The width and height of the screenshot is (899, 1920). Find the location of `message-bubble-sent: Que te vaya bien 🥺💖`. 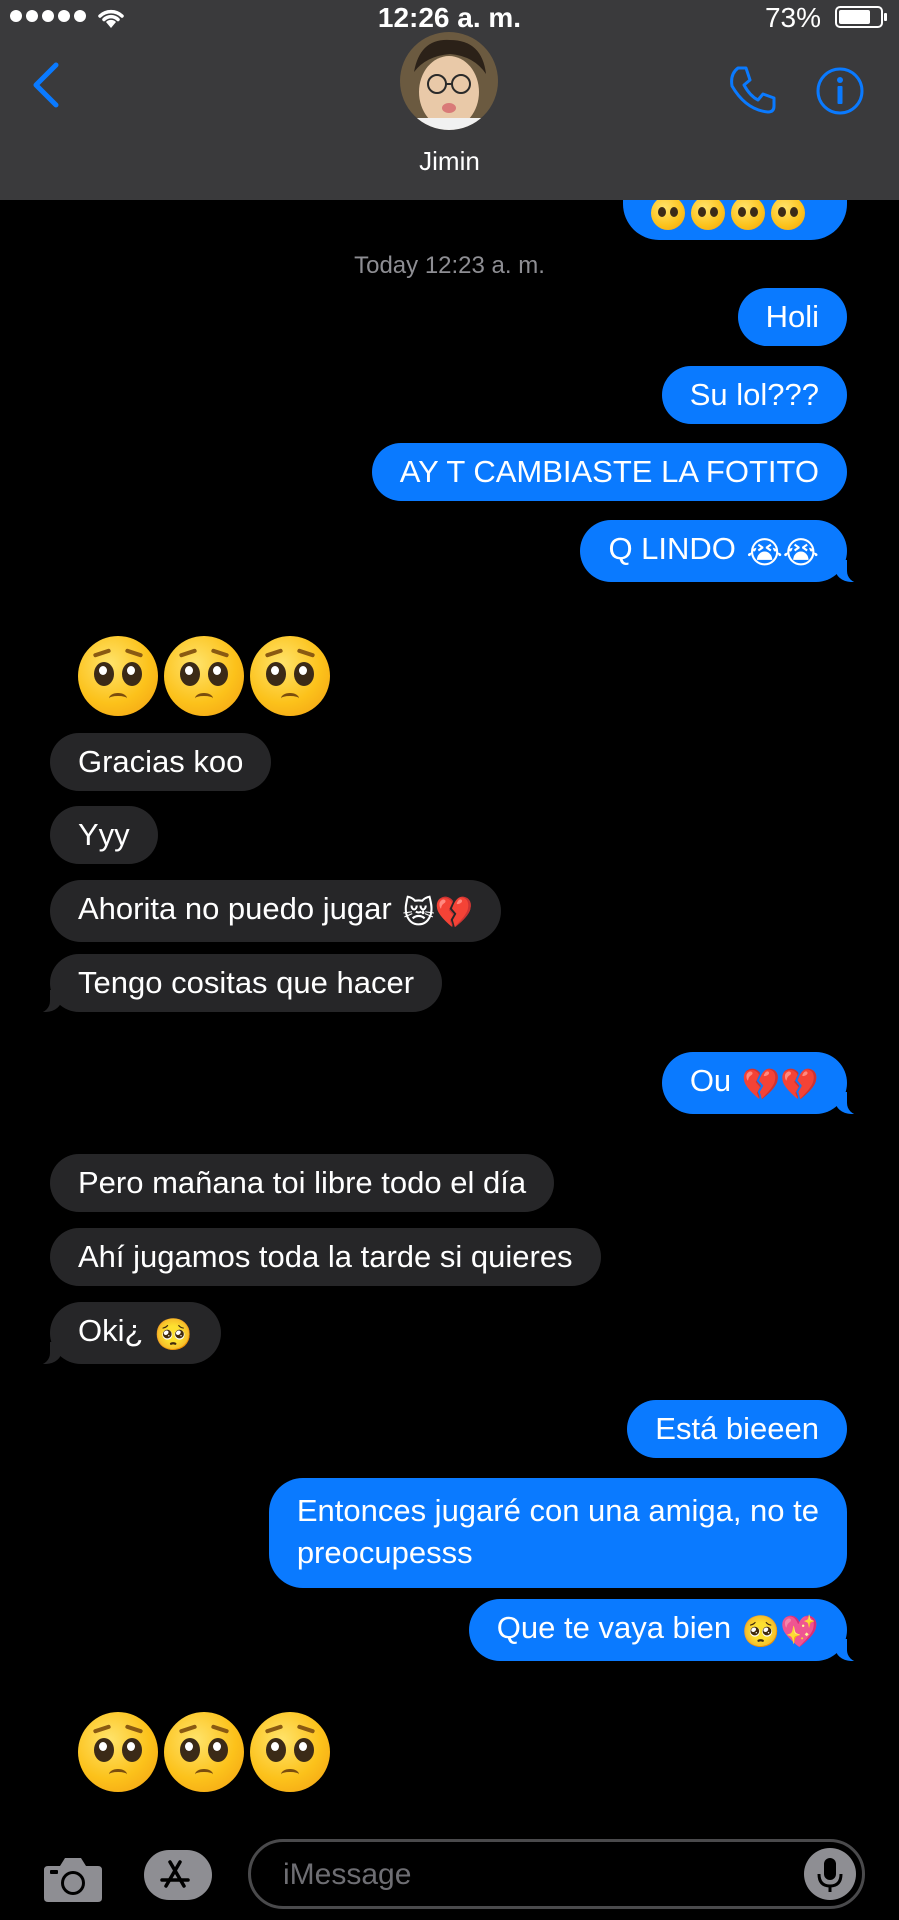

message-bubble-sent: Que te vaya bien 🥺💖 is located at coordinates (669, 1630).